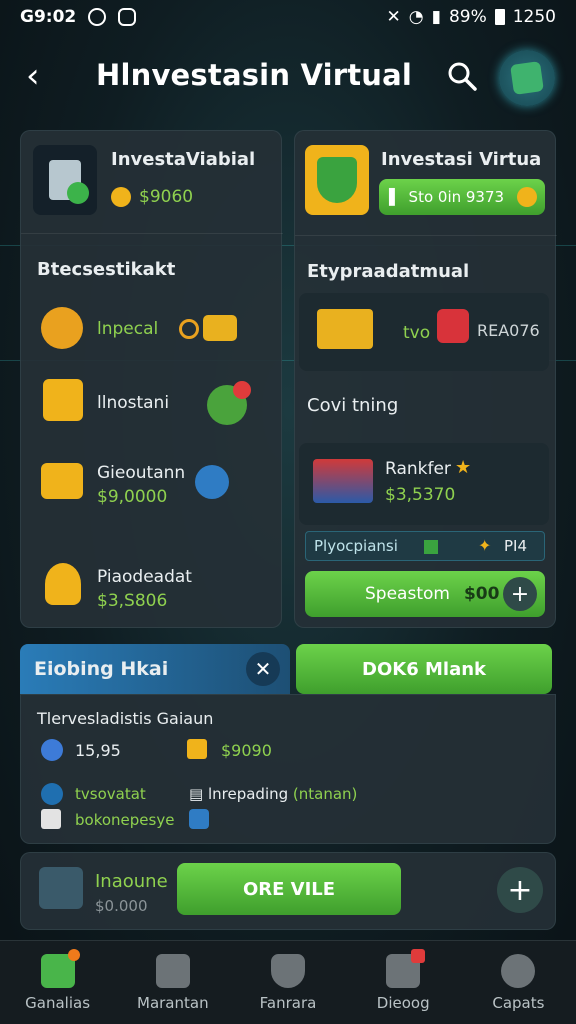  Describe the element at coordinates (121, 906) in the screenshot. I see `bottom-card-amount: $0.000` at that location.